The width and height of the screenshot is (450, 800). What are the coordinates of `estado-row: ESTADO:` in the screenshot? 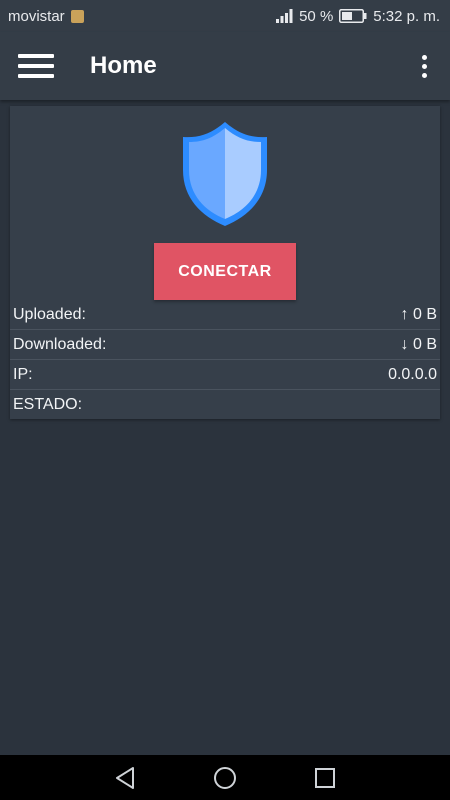 It's located at (225, 405).